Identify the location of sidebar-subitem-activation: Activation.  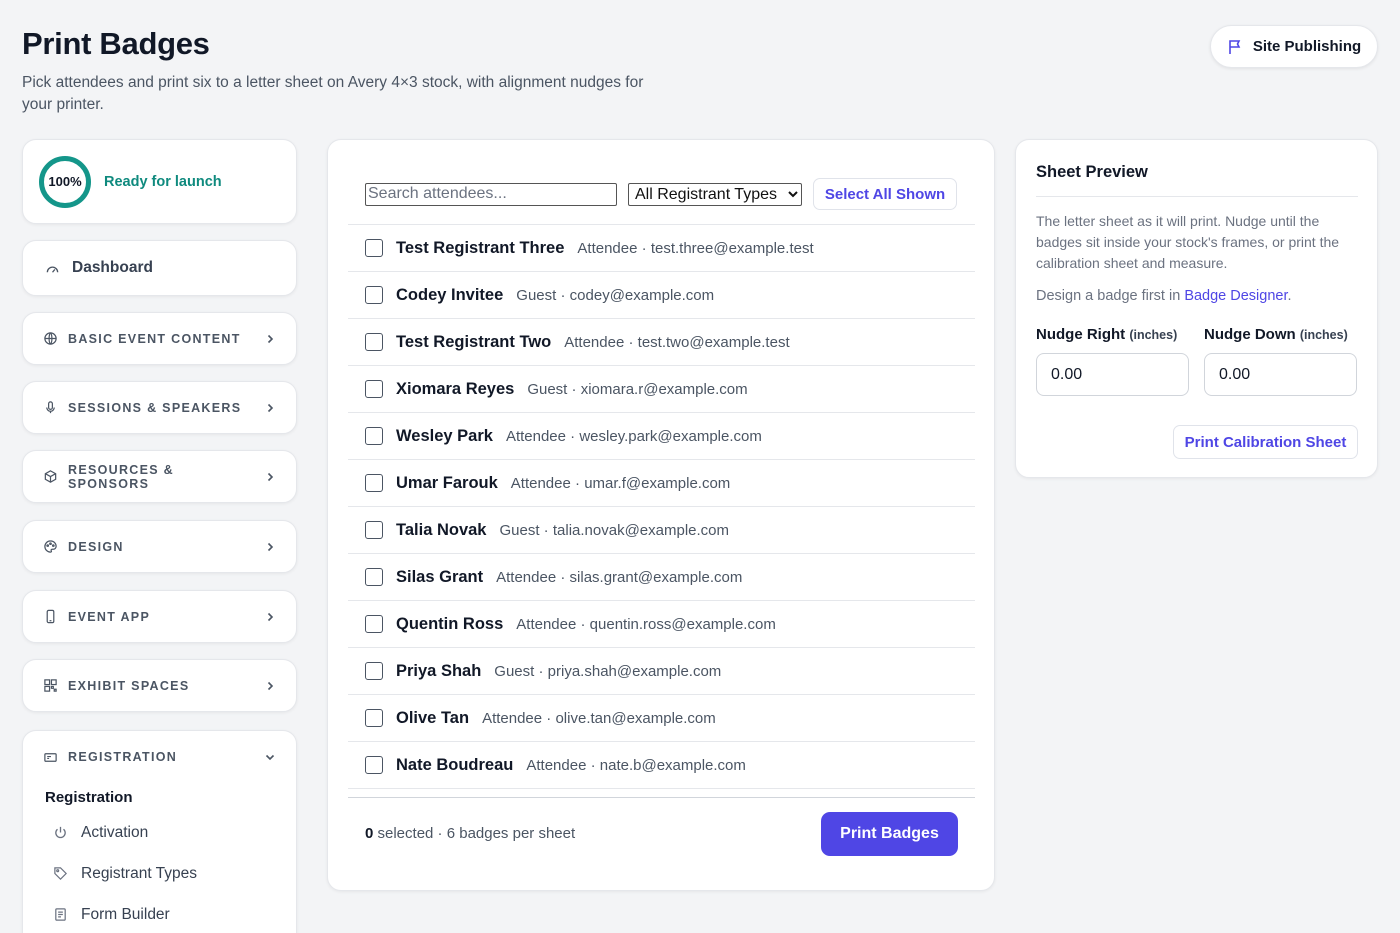
(159, 832).